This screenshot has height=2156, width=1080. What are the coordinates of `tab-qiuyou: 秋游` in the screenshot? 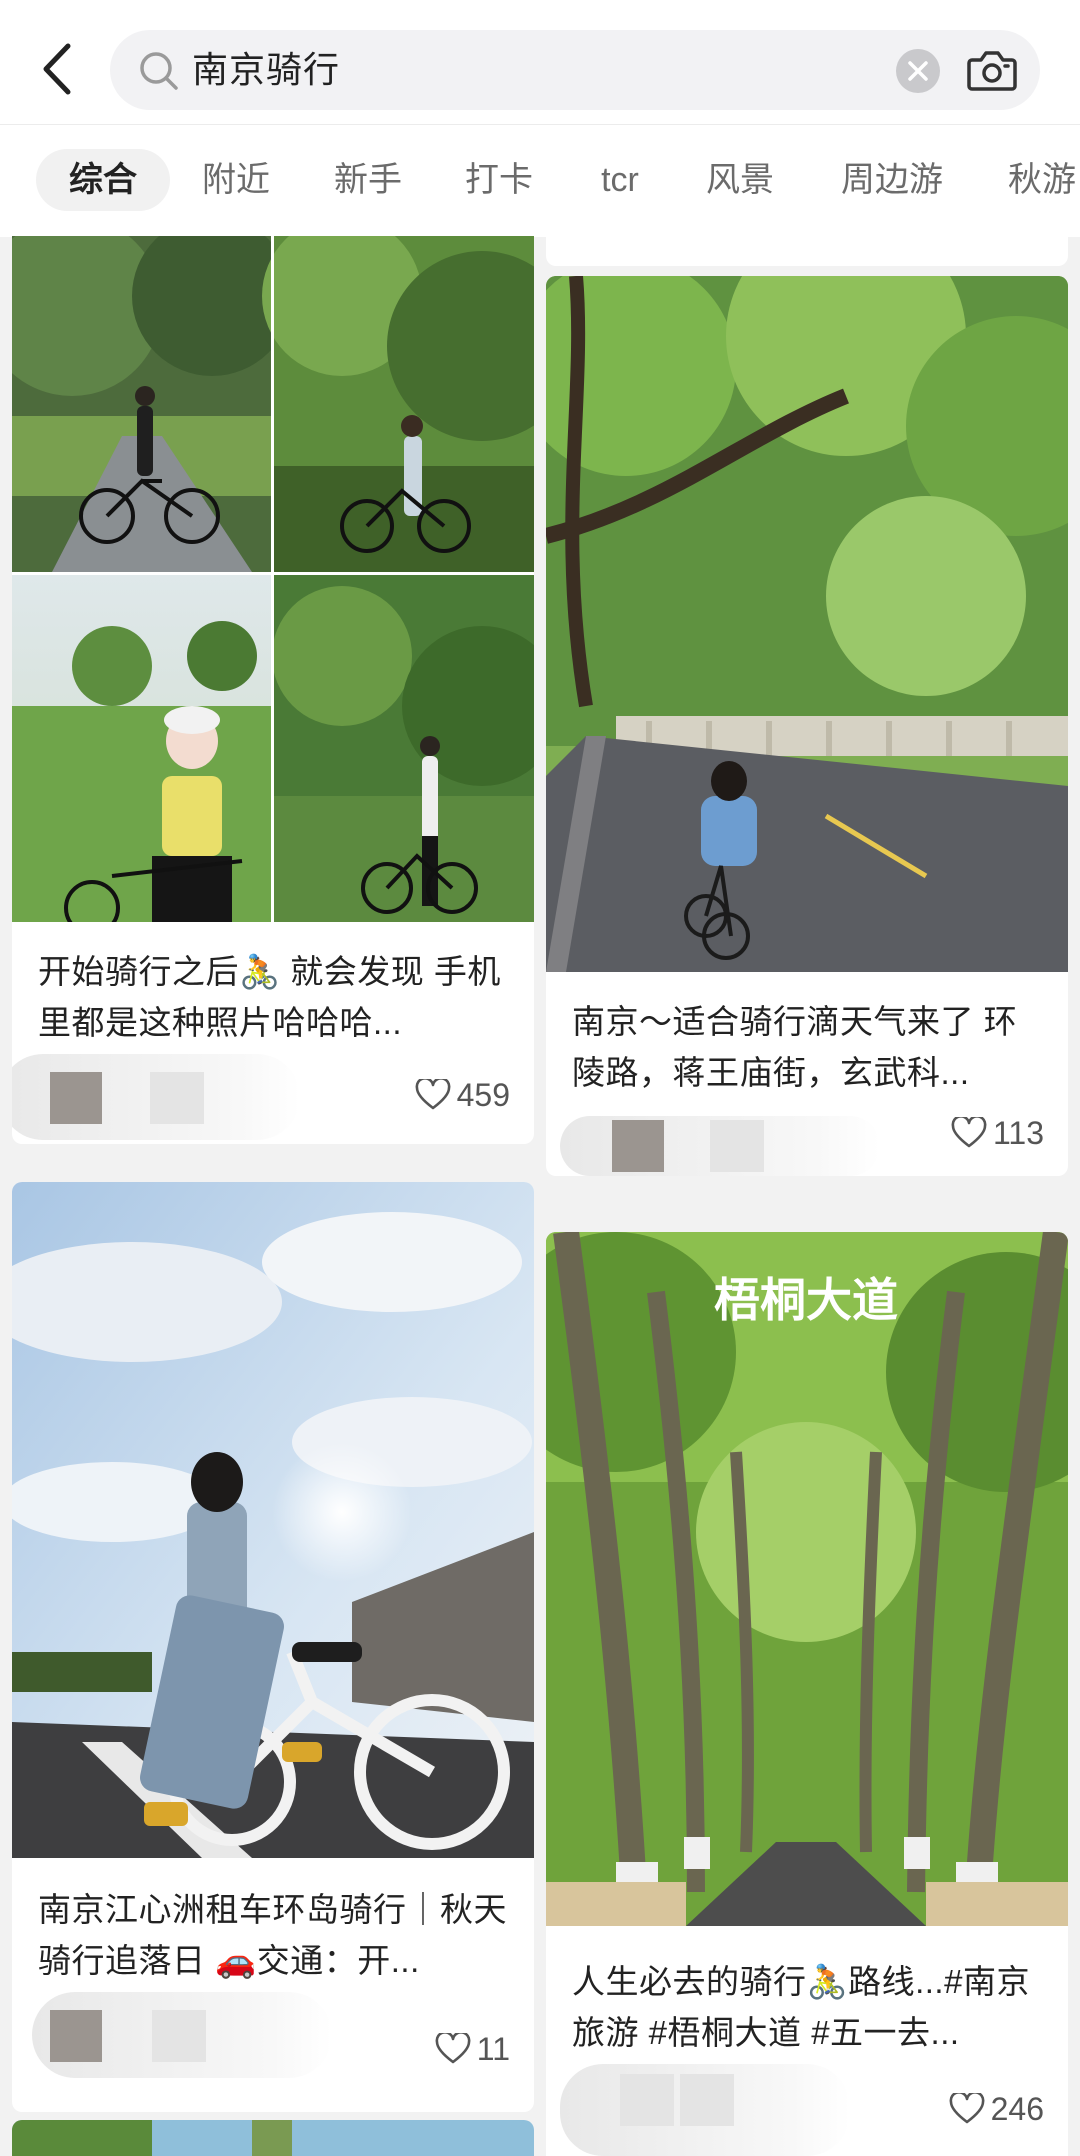 It's located at (1041, 180).